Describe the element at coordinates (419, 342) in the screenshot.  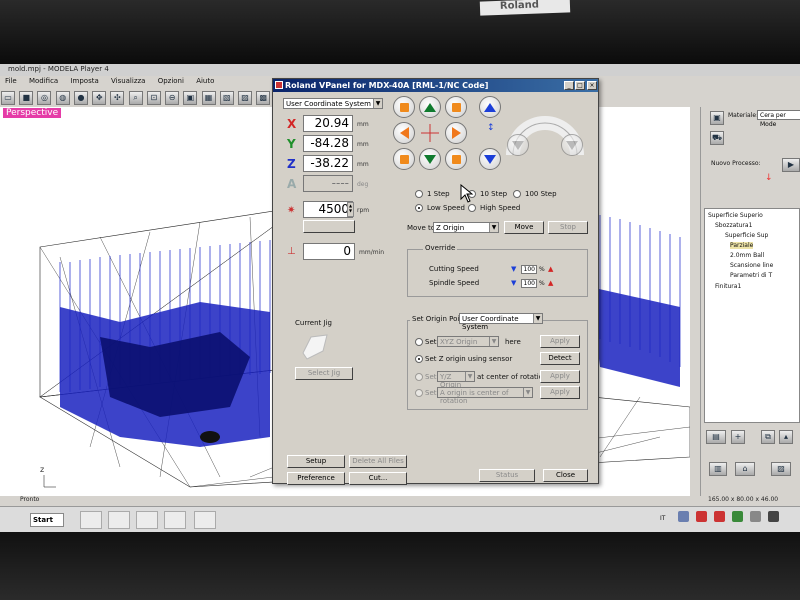
I see `set-xyz-radio` at that location.